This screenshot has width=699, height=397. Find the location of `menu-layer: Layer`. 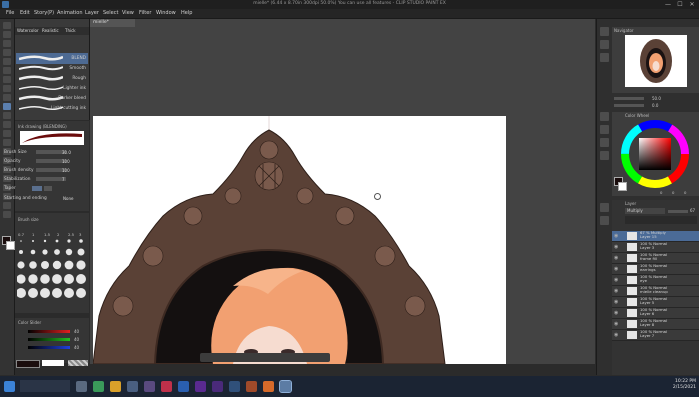

menu-layer: Layer is located at coordinates (92, 13).